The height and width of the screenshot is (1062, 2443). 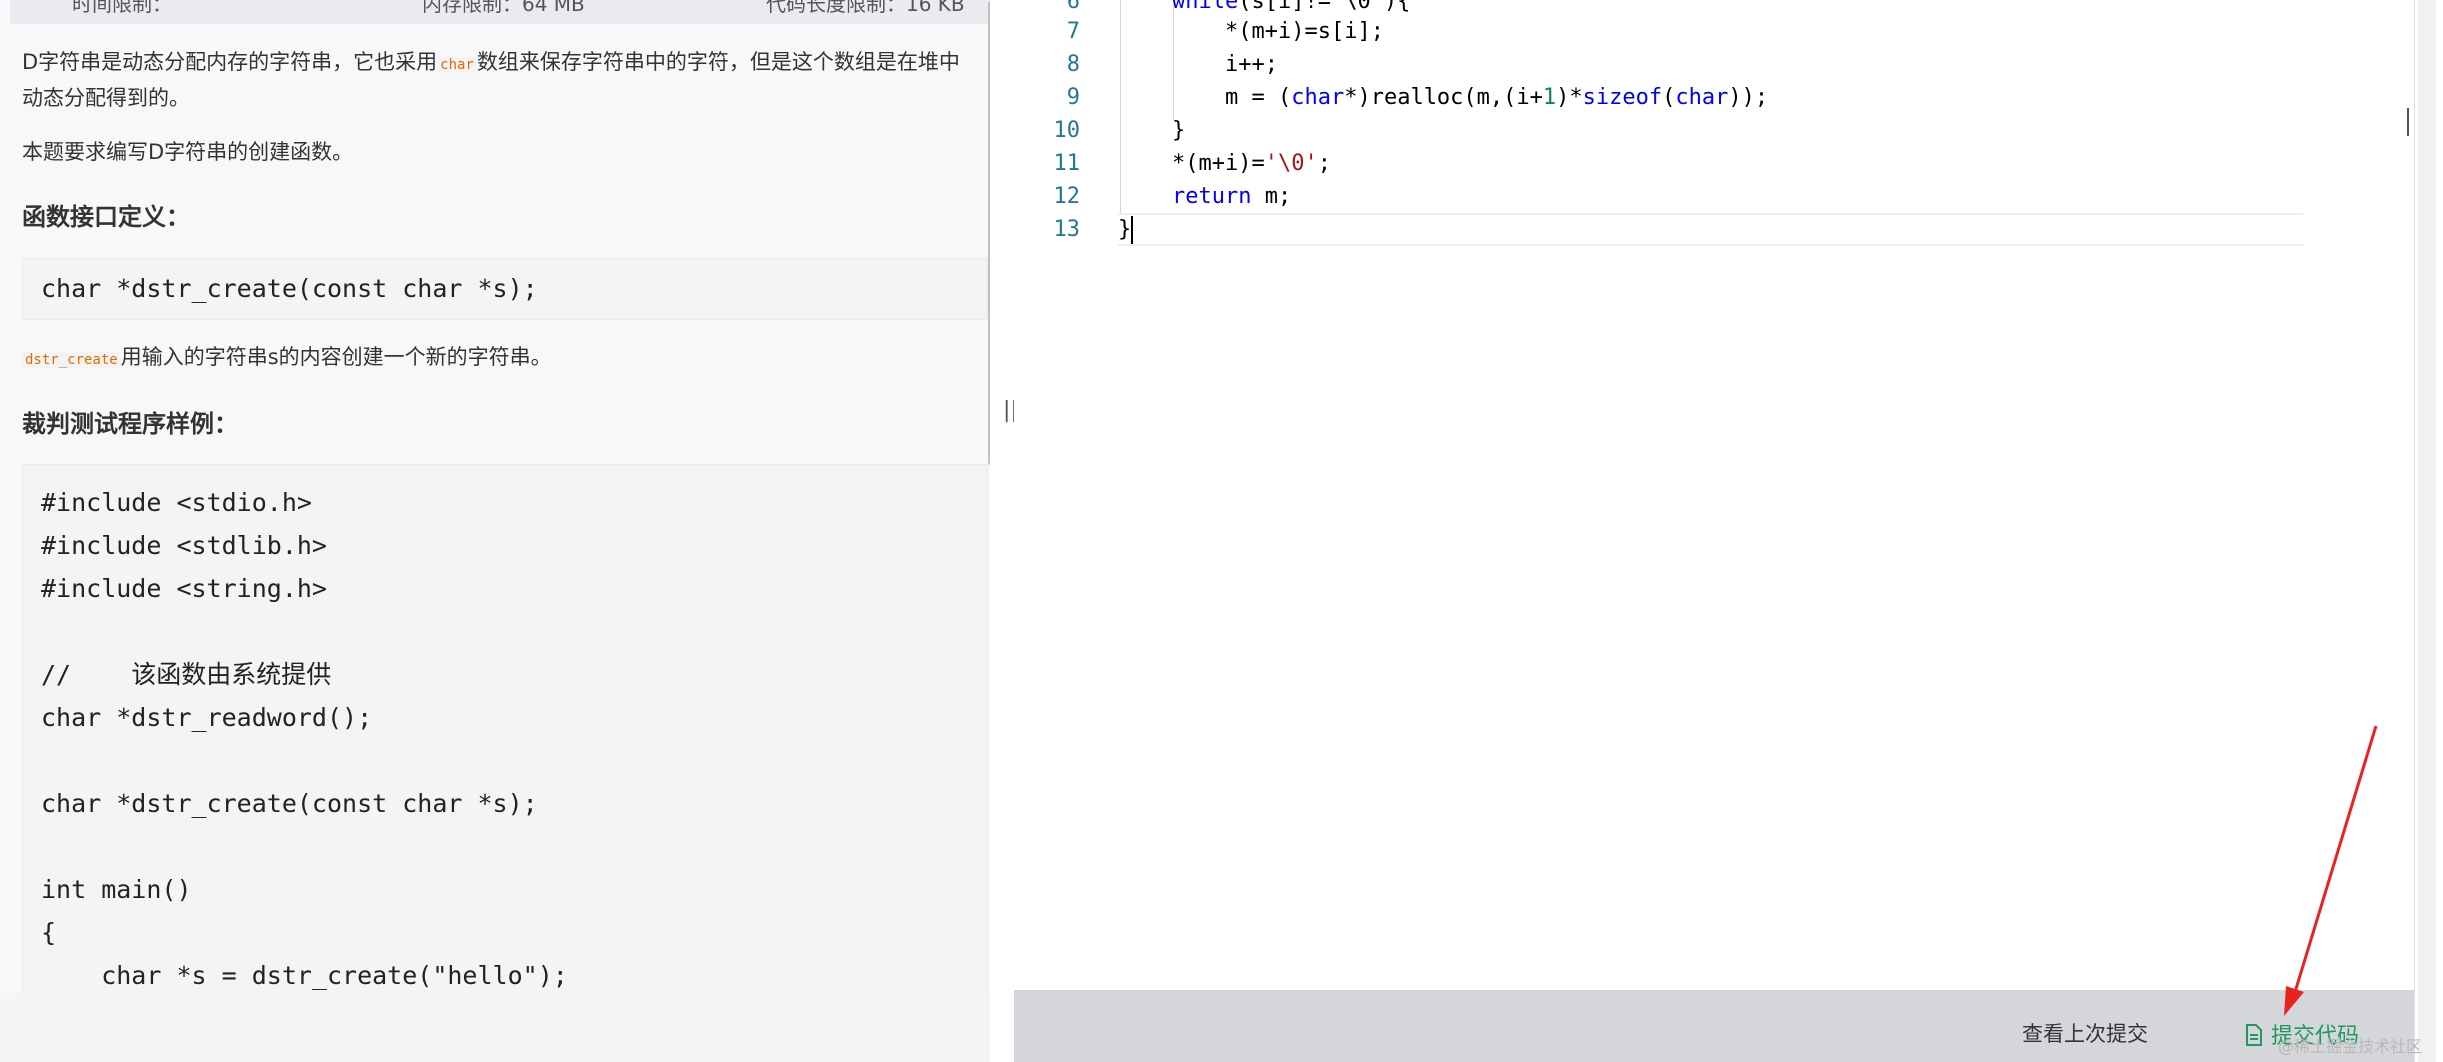 What do you see at coordinates (1304, 31) in the screenshot?
I see `code-line-7: *(m+i)=s[i];` at bounding box center [1304, 31].